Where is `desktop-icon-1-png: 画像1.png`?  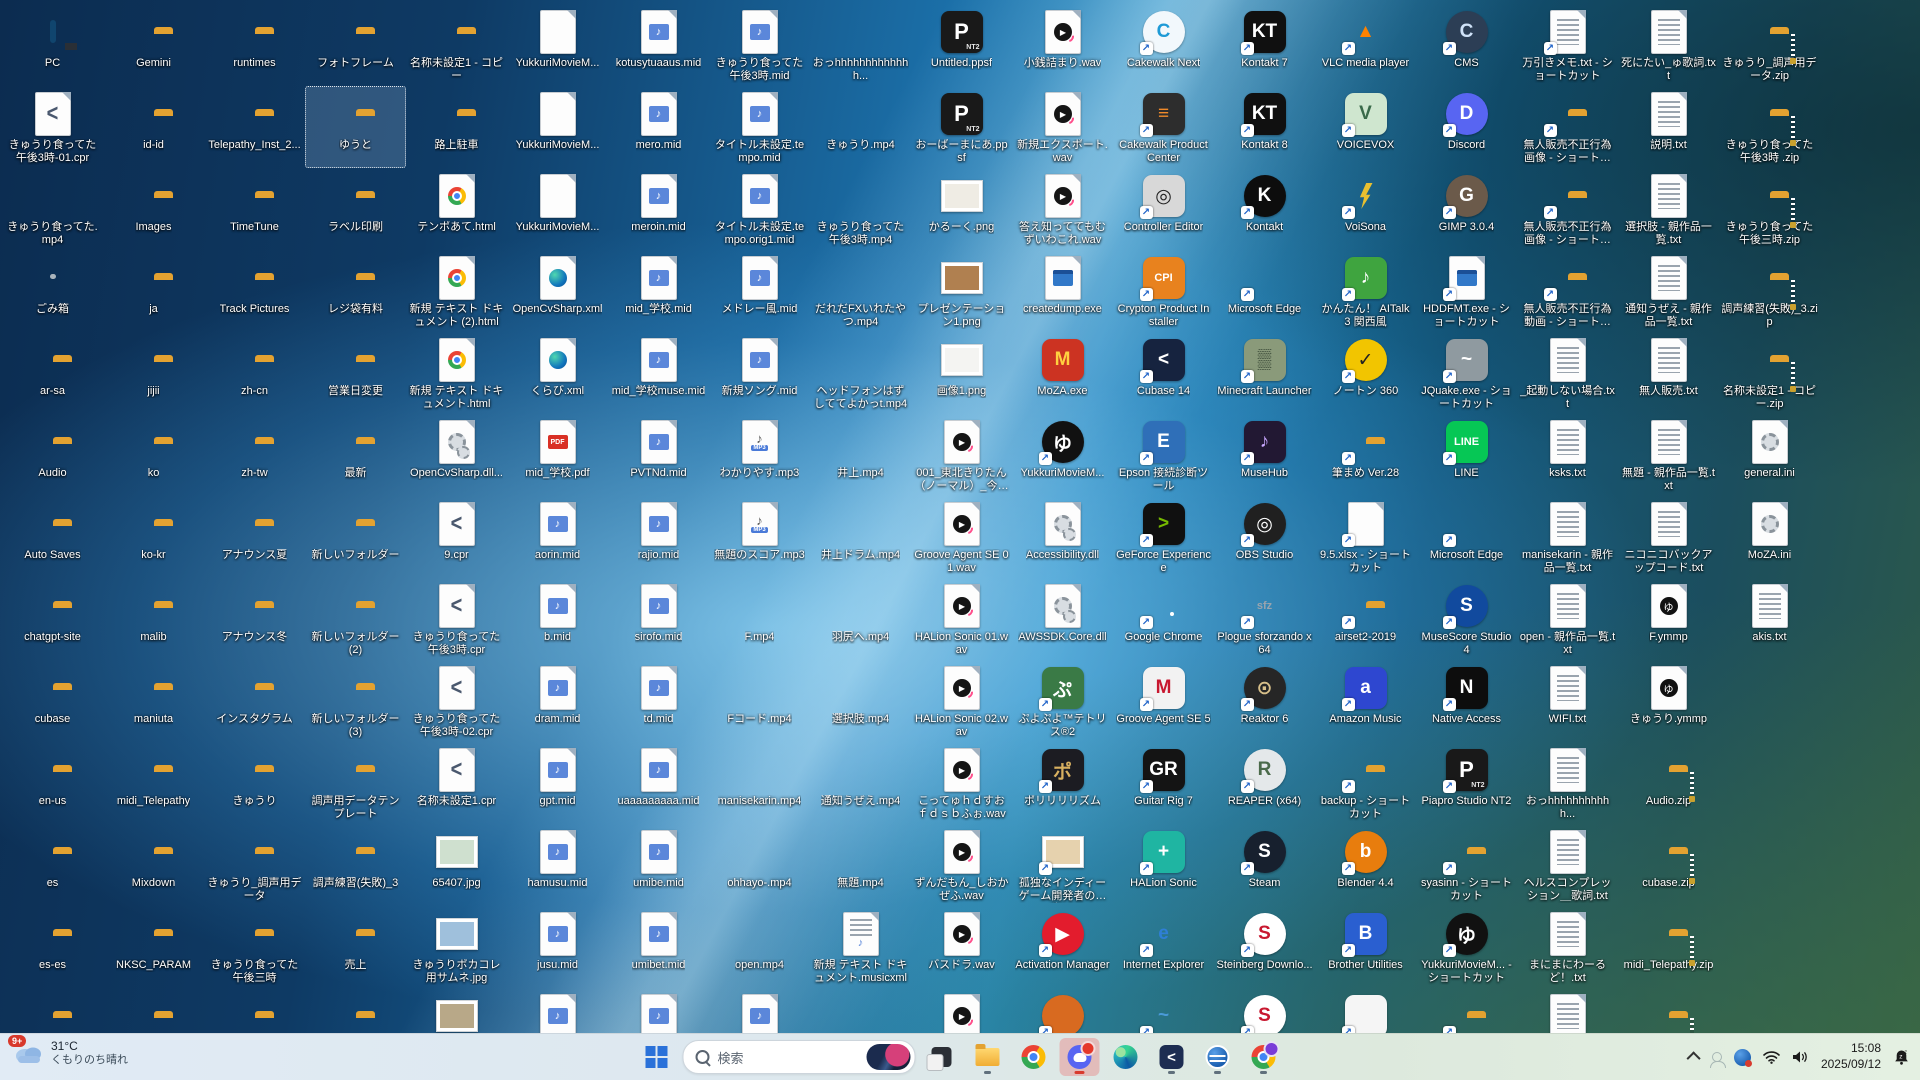
desktop-icon-1-png: 画像1.png is located at coordinates (961, 373).